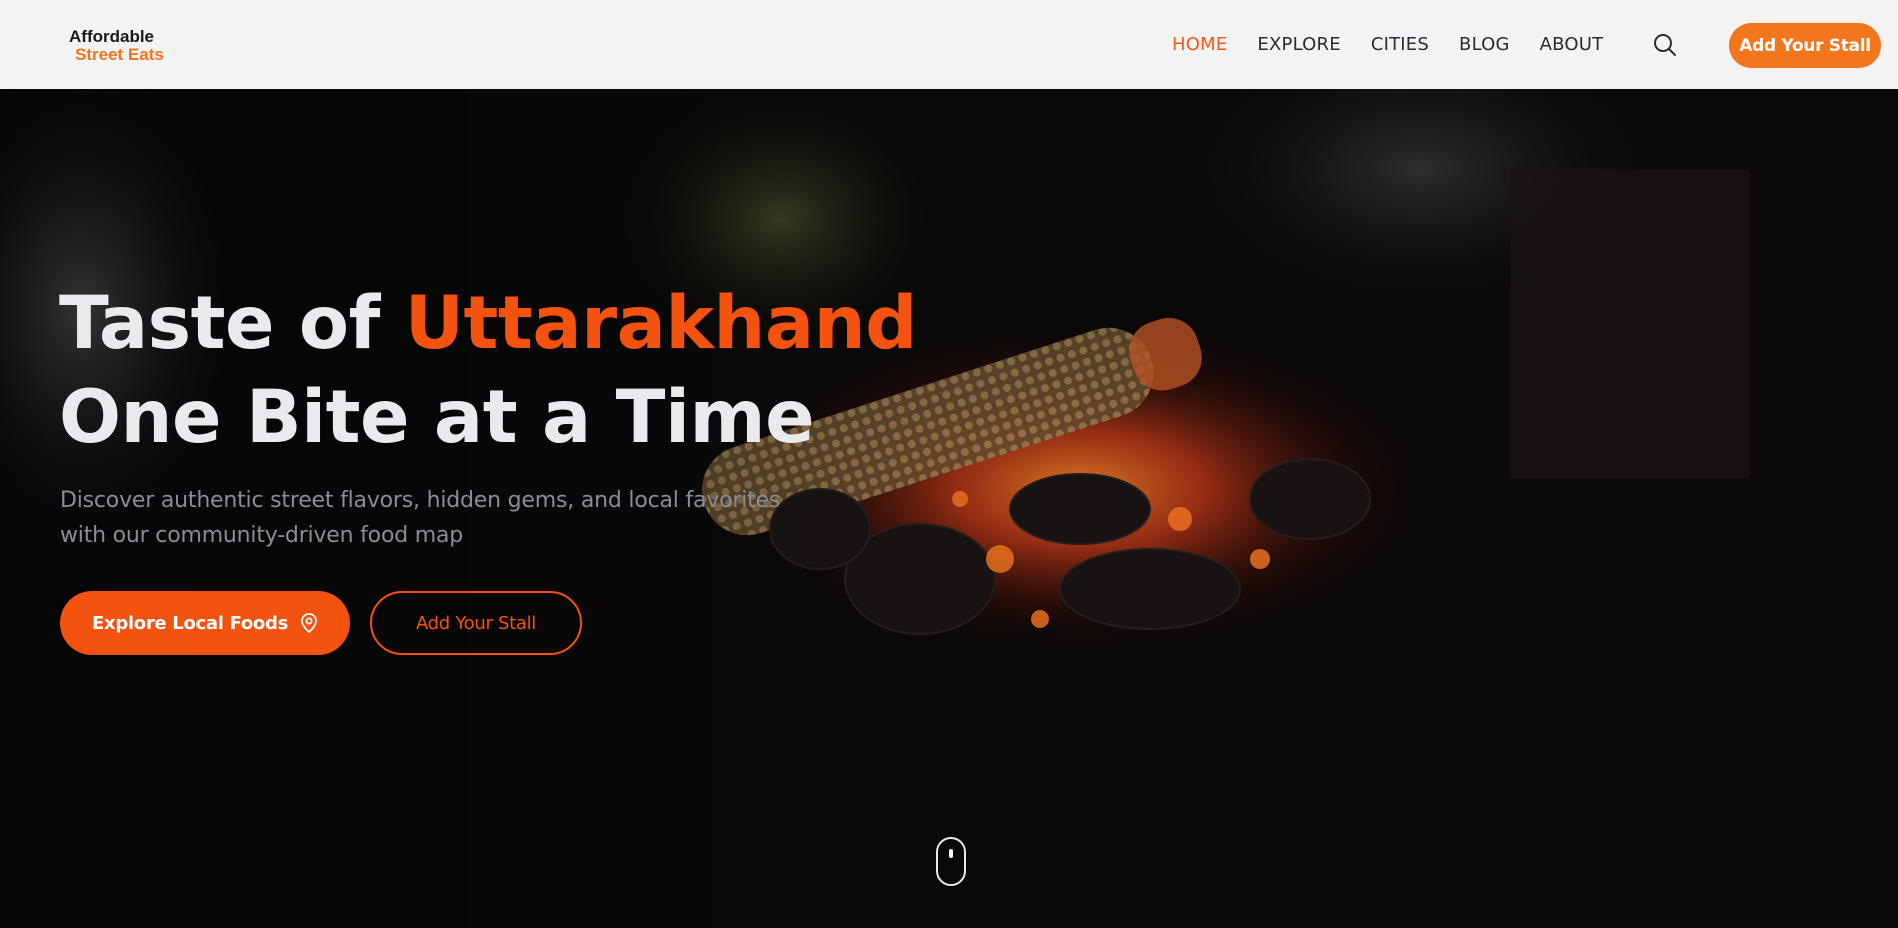 Image resolution: width=1898 pixels, height=928 pixels. What do you see at coordinates (951, 861) in the screenshot?
I see `mouse-scroll-icon` at bounding box center [951, 861].